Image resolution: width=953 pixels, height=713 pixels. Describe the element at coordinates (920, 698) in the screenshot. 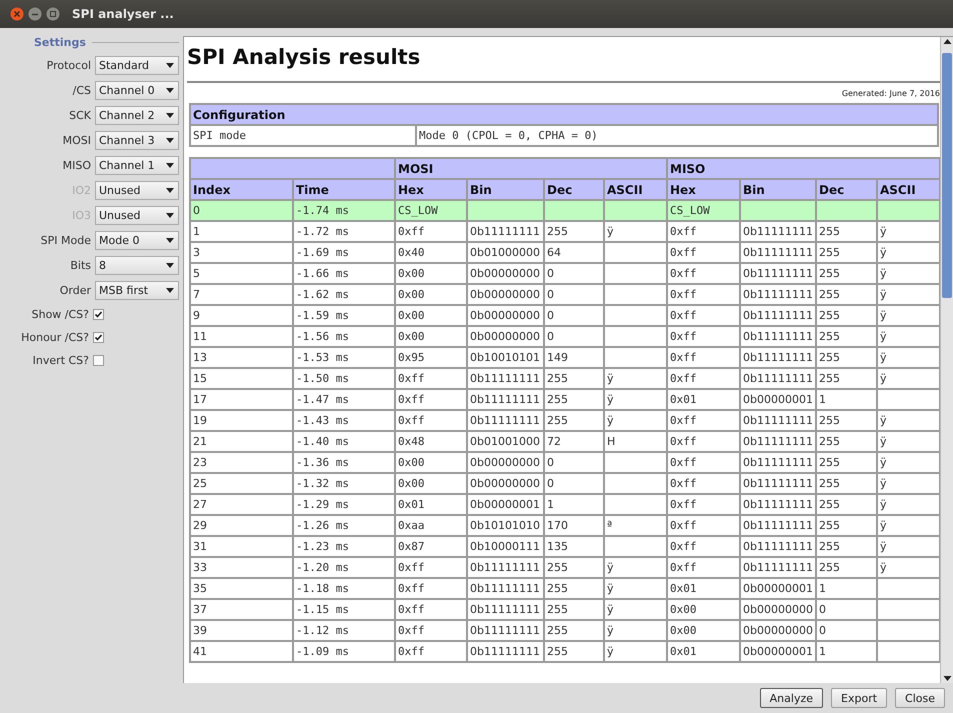

I see `dialog-button: Close` at that location.